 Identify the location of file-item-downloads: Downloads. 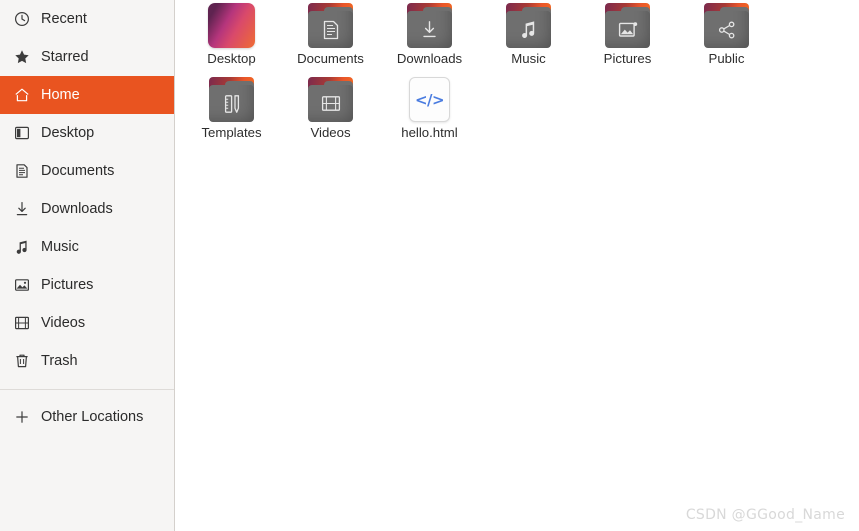
(429, 37).